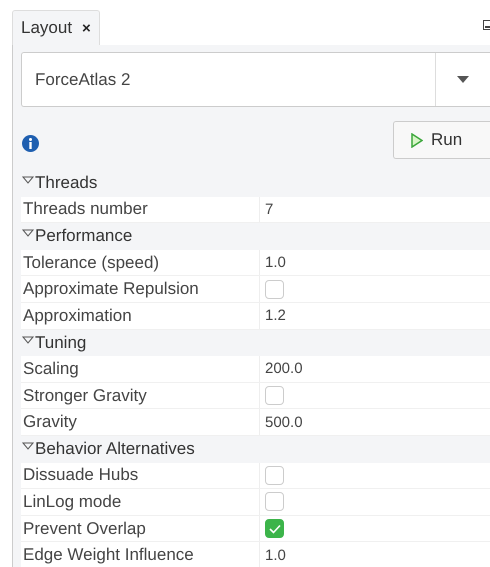  What do you see at coordinates (66, 183) in the screenshot?
I see `category-title: Threads` at bounding box center [66, 183].